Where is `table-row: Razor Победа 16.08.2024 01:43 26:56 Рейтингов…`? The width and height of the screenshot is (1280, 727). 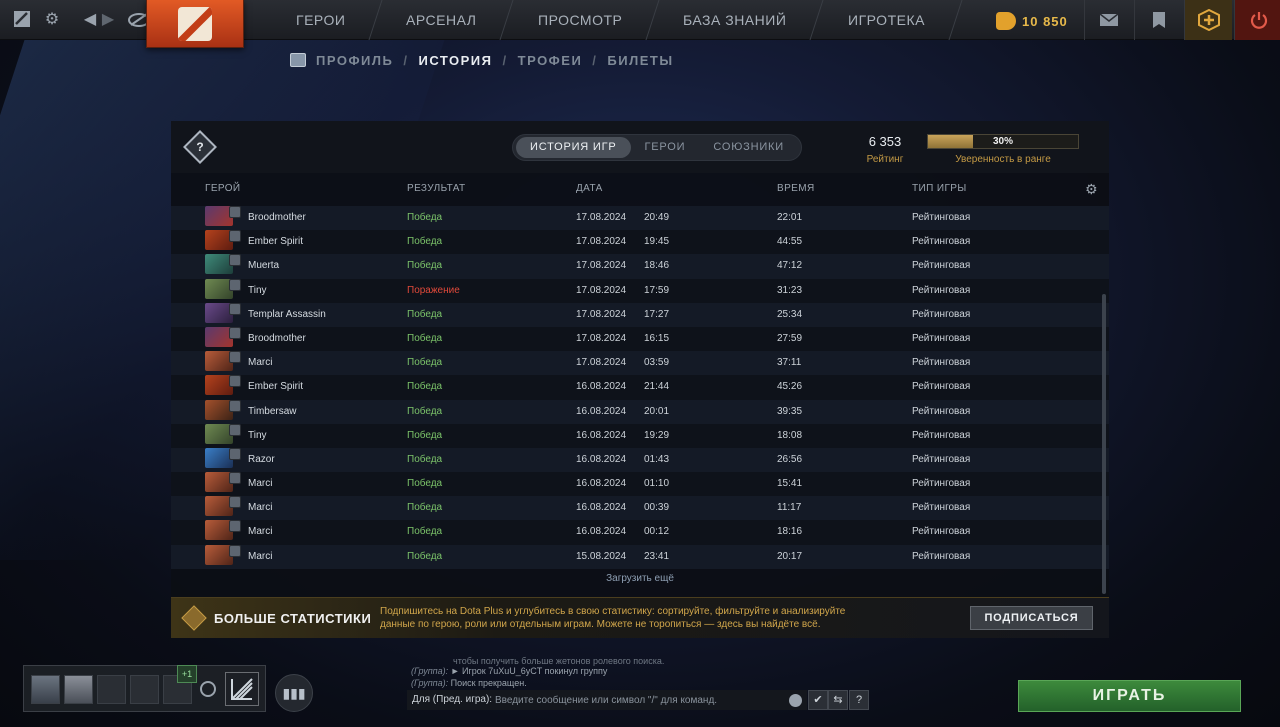
table-row: Razor Победа 16.08.2024 01:43 26:56 Рейтингов… is located at coordinates (640, 460).